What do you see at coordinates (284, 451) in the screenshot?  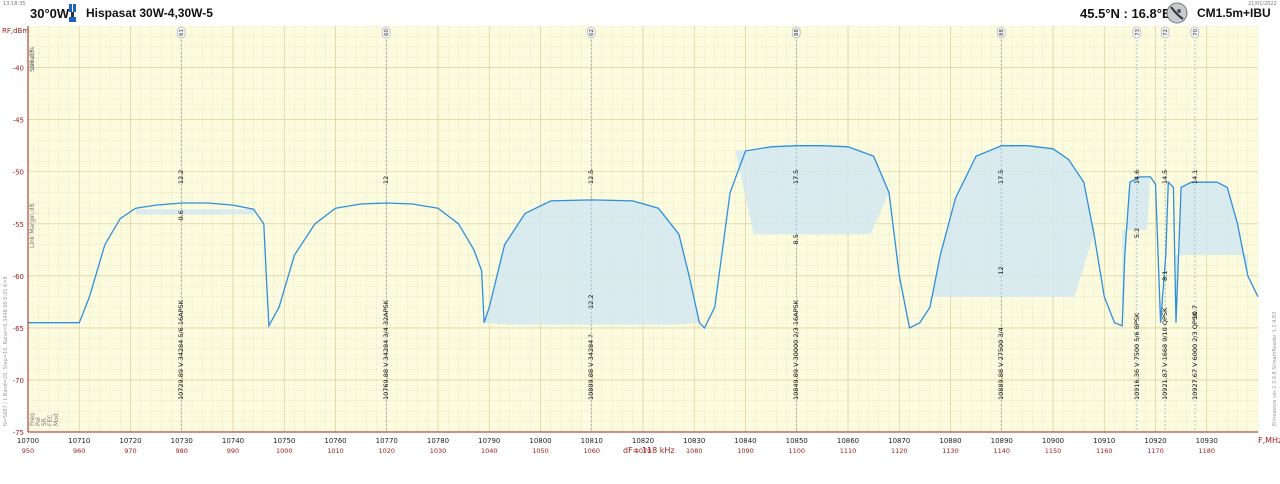 I see `if-tick-label: 1000` at bounding box center [284, 451].